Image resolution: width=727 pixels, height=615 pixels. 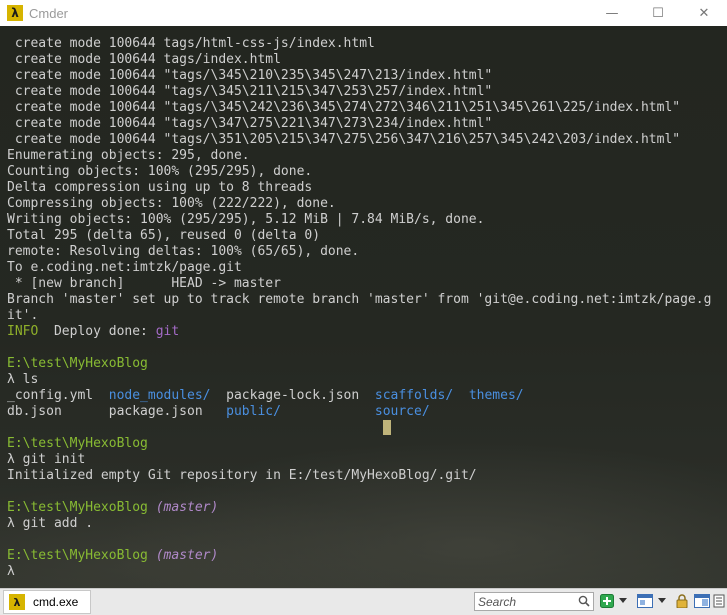 What do you see at coordinates (682, 601) in the screenshot?
I see `lock-icon` at bounding box center [682, 601].